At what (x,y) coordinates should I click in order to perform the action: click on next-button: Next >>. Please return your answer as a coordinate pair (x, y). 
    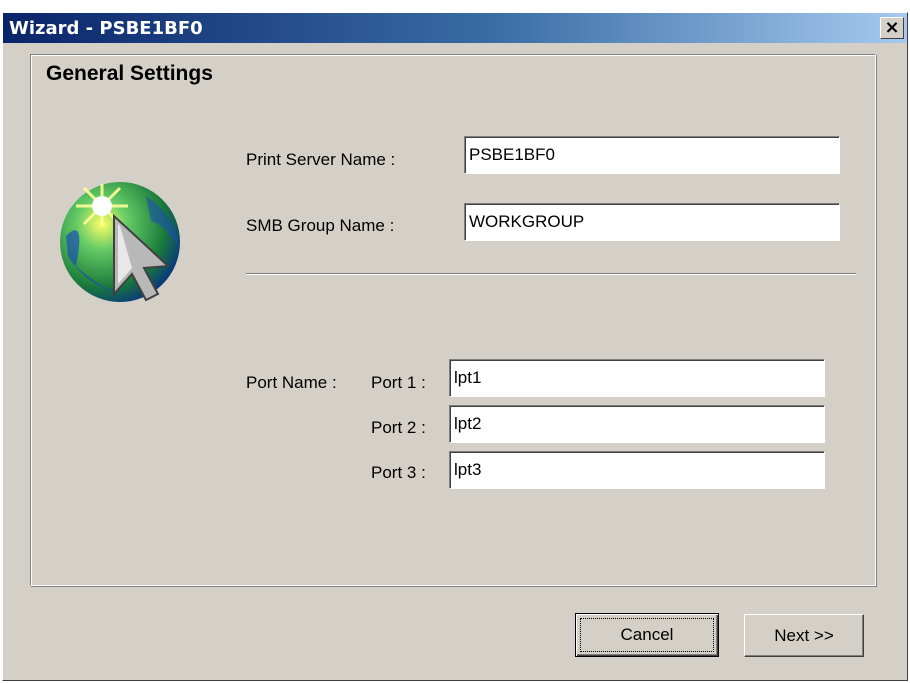
    Looking at the image, I should click on (804, 635).